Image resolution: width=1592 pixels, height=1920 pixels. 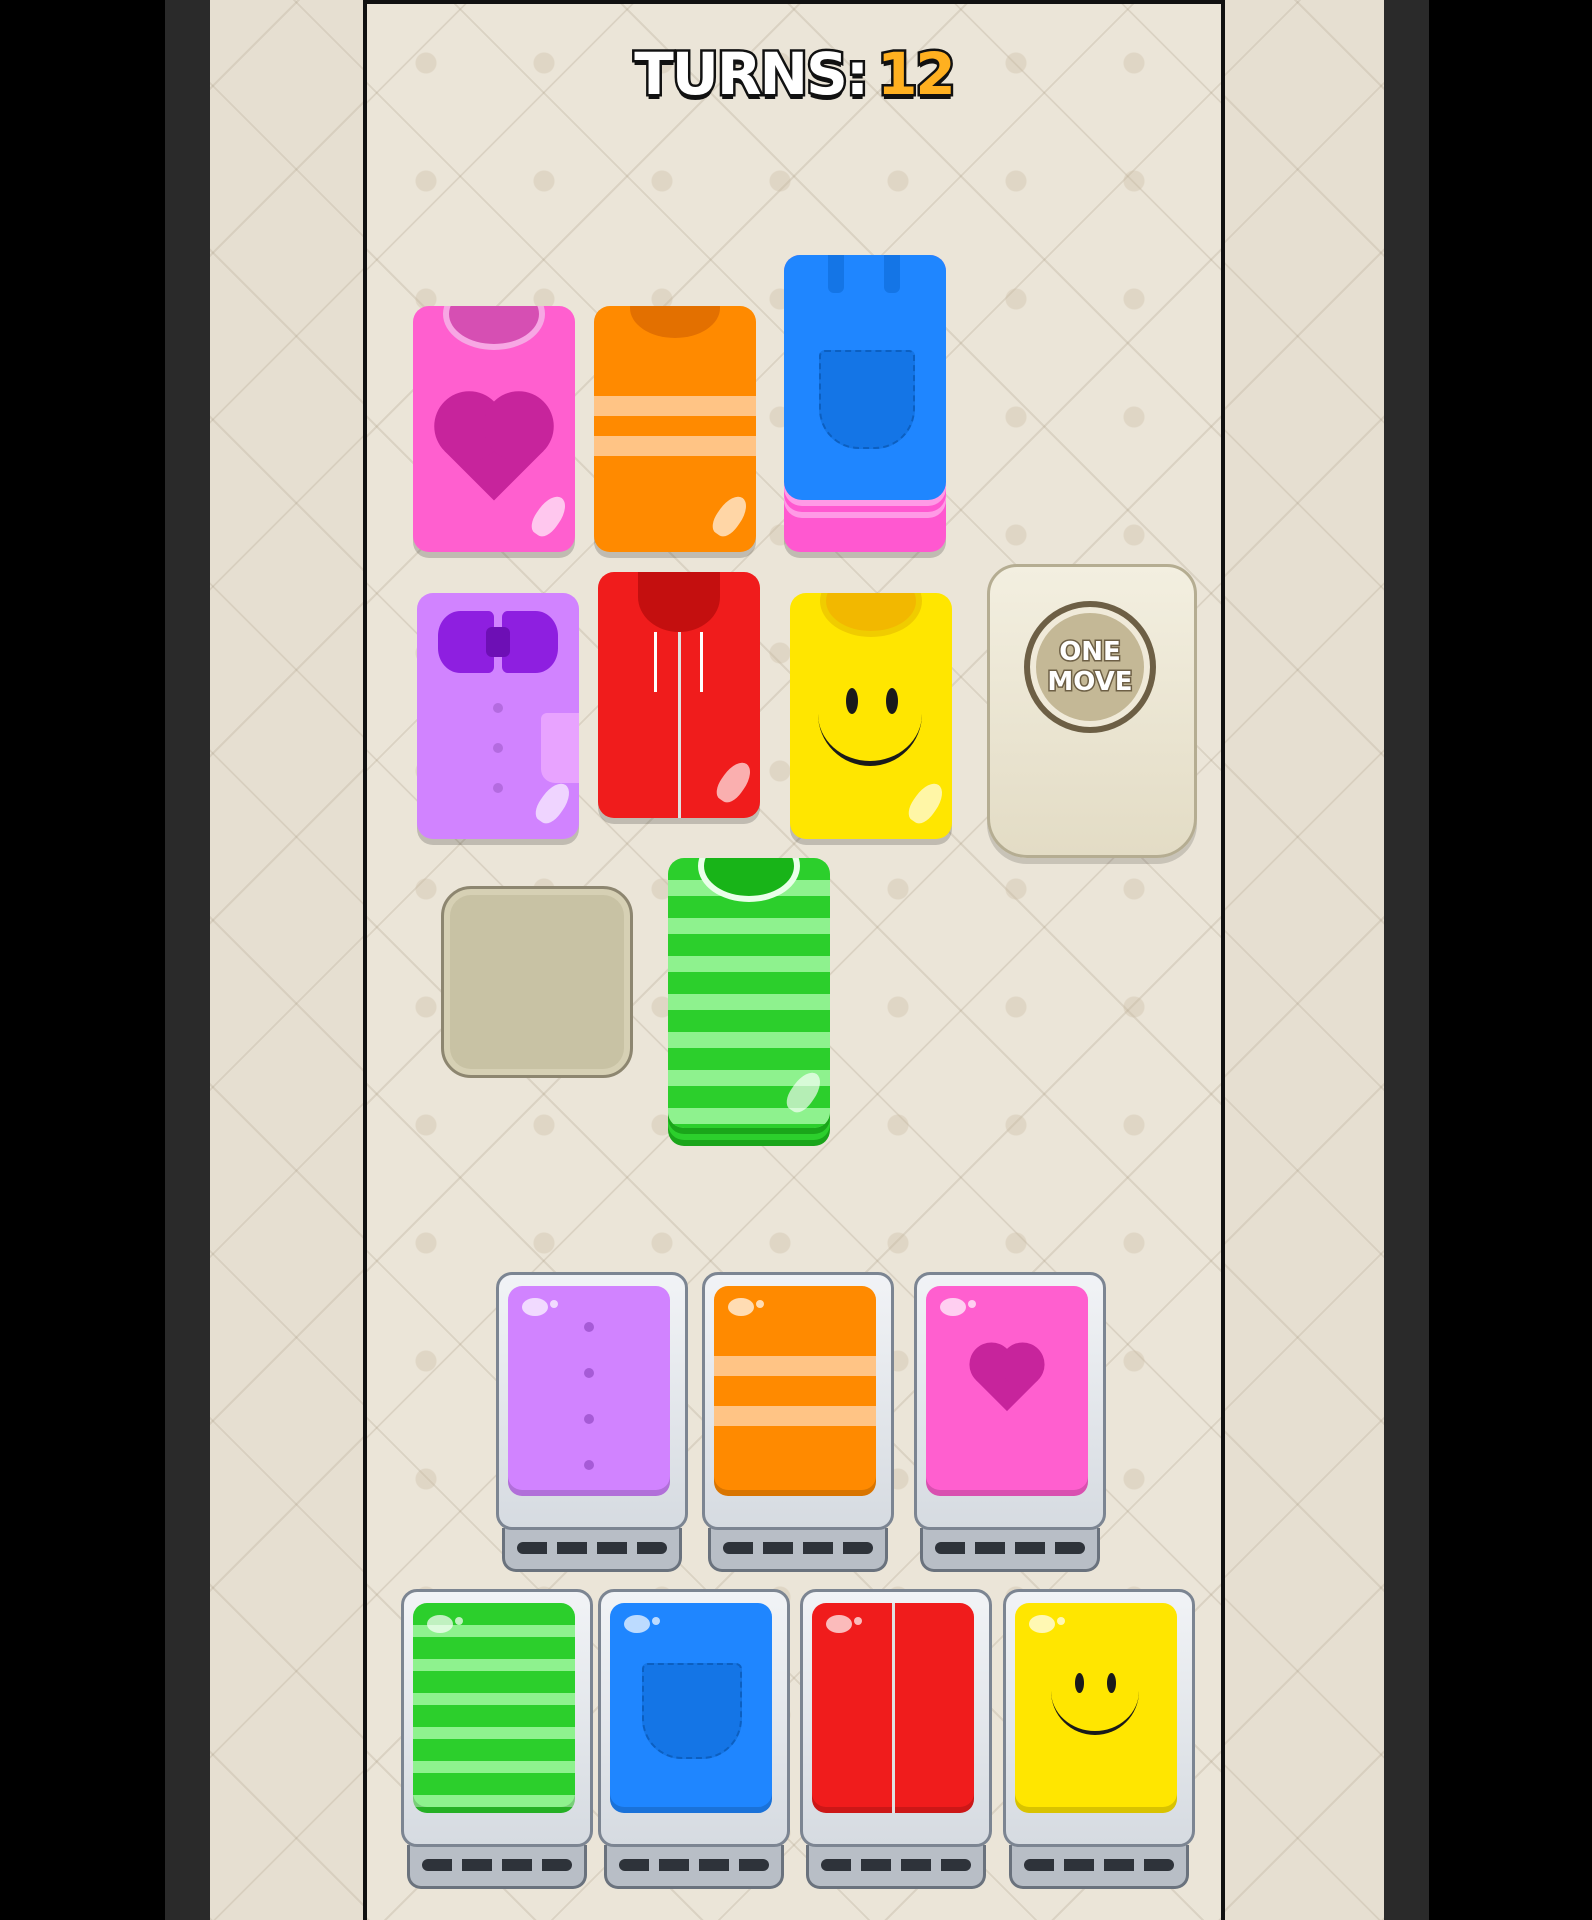 I want to click on yellow-bin, so click(x=1099, y=1739).